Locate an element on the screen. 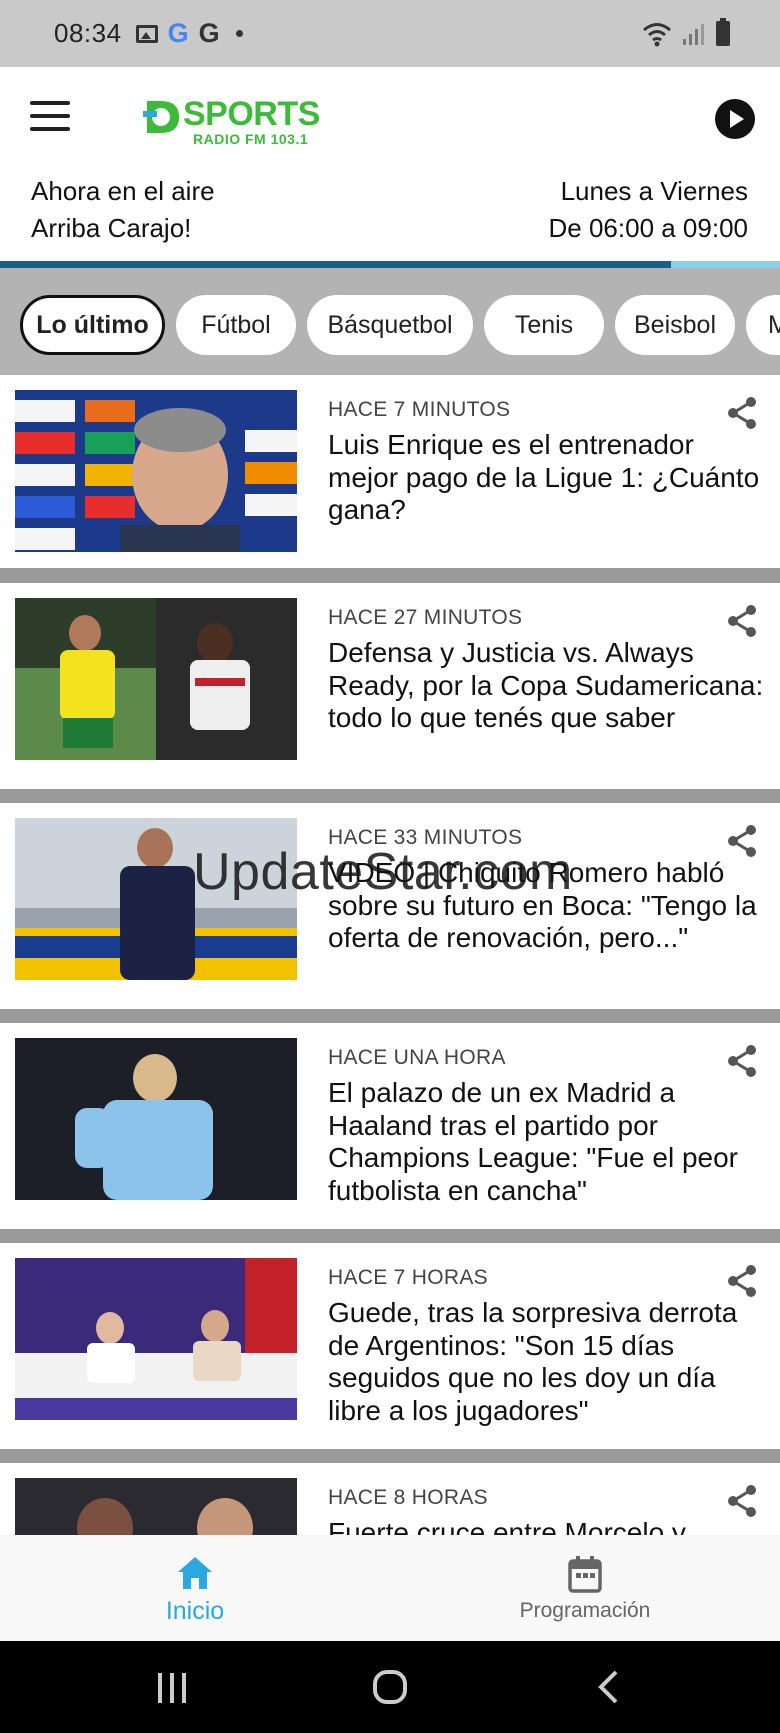  article-time: HACE UNA HORA is located at coordinates (417, 1057).